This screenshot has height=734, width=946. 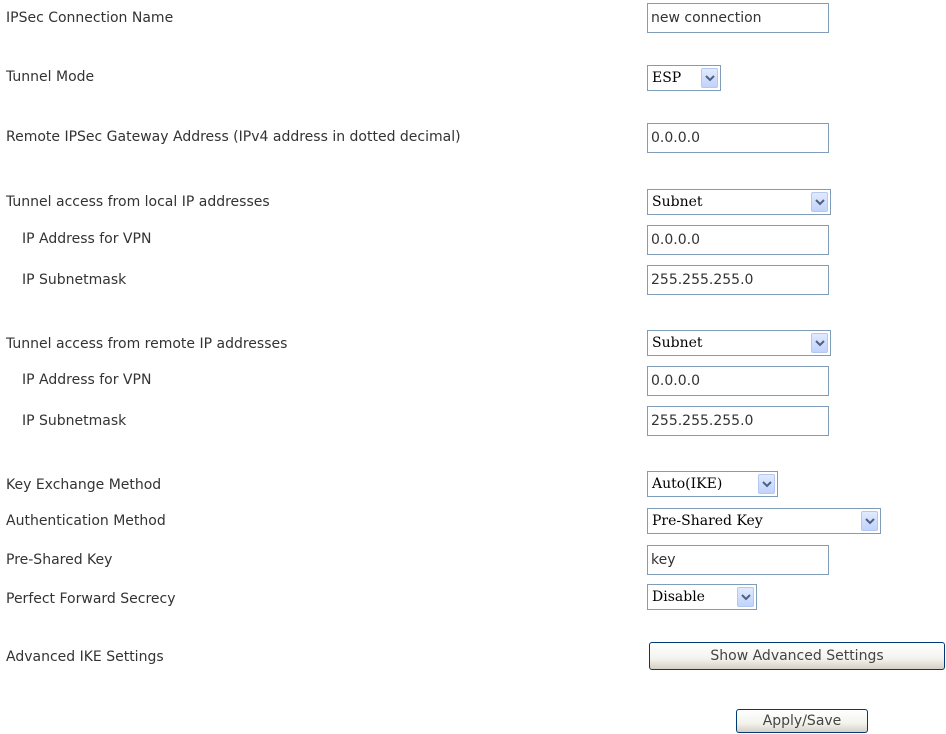 I want to click on pfs-select: Disable, so click(x=702, y=597).